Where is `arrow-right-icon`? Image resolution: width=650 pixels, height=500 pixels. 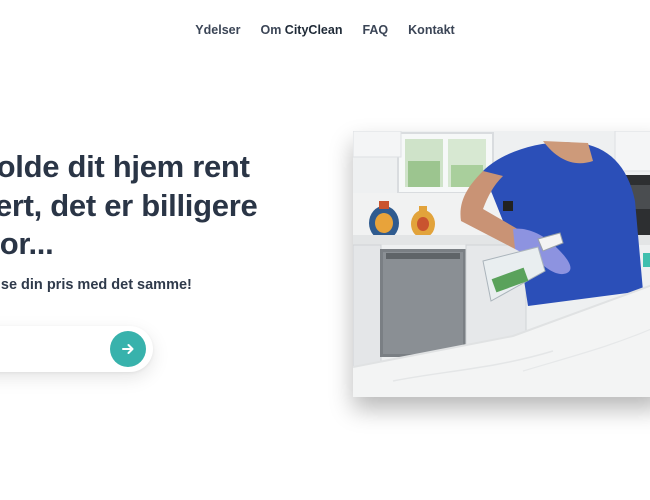
arrow-right-icon is located at coordinates (128, 349).